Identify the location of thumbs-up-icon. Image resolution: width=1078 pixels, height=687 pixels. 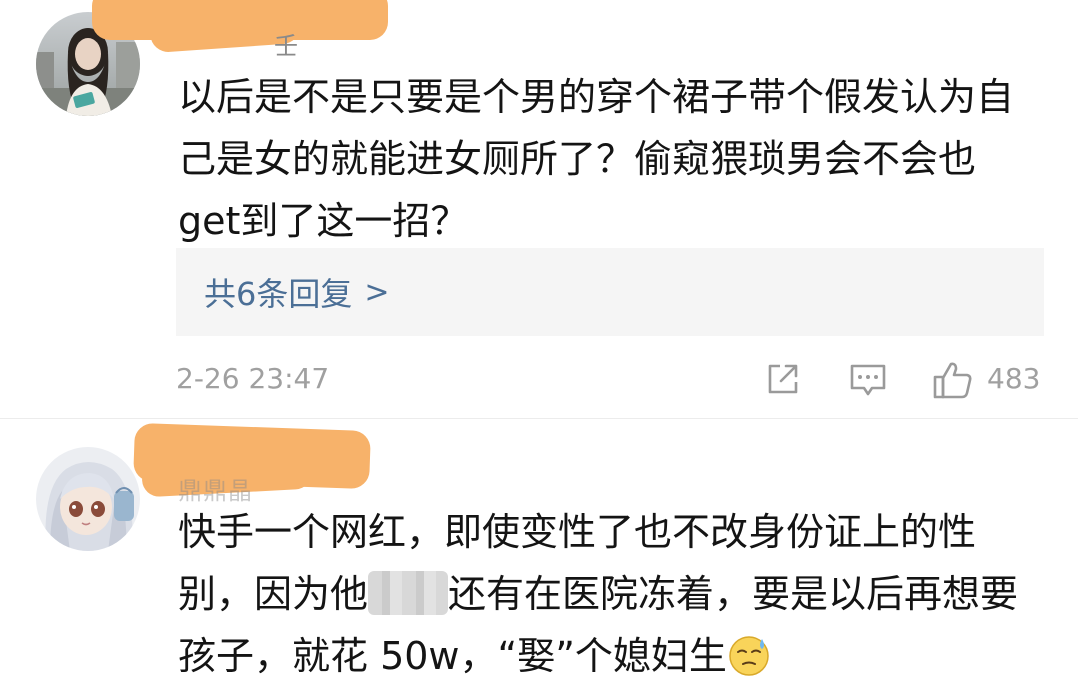
(952, 380).